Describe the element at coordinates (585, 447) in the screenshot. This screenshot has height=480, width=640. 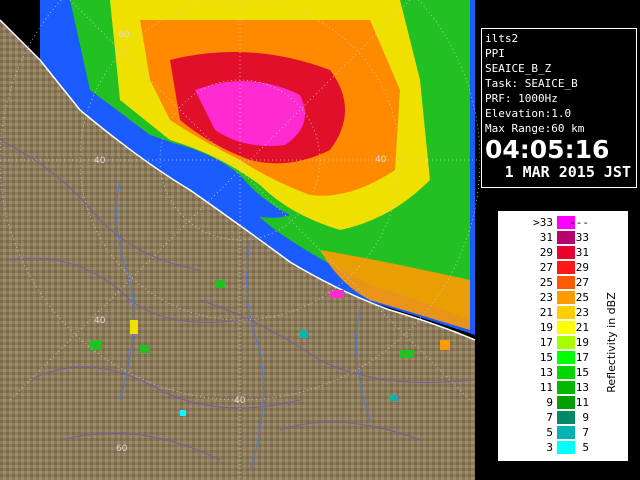
I see `legend-upper-bound: 5` at that location.